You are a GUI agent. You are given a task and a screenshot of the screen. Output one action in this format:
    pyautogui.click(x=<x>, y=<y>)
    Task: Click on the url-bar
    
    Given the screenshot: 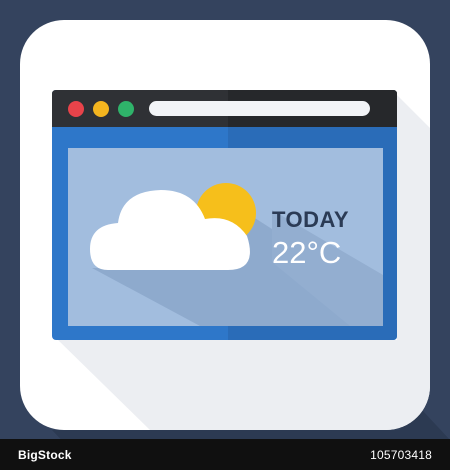 What is the action you would take?
    pyautogui.click(x=259, y=108)
    